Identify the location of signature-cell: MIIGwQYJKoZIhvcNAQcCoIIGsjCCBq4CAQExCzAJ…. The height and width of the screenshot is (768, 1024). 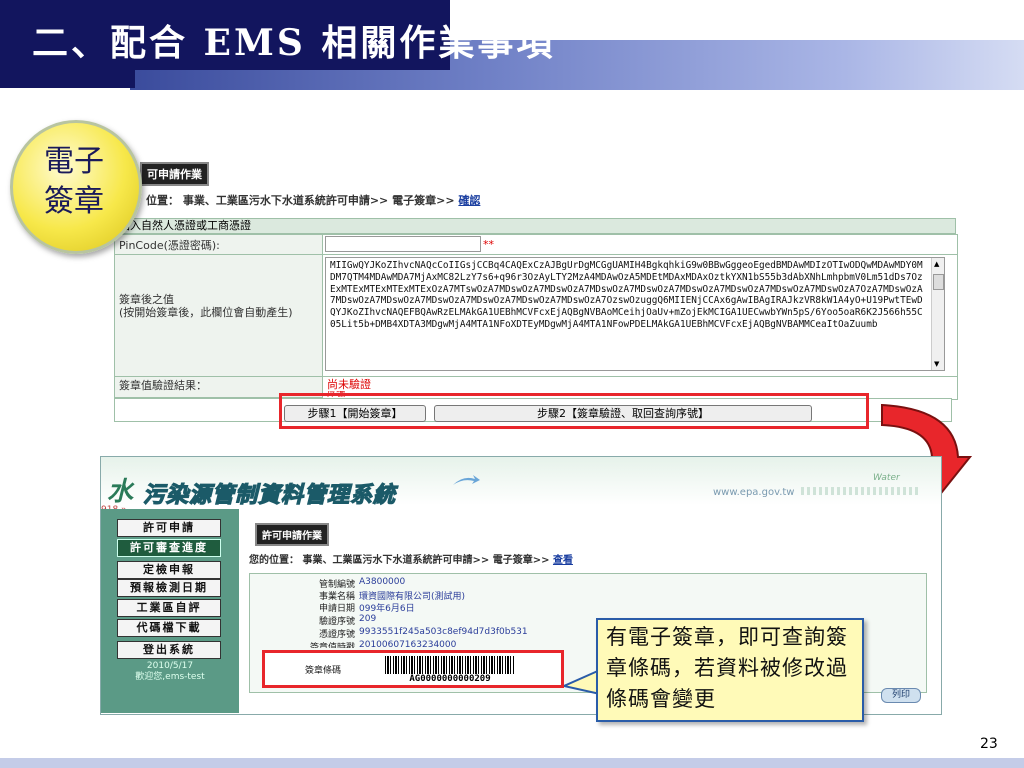
(640, 316).